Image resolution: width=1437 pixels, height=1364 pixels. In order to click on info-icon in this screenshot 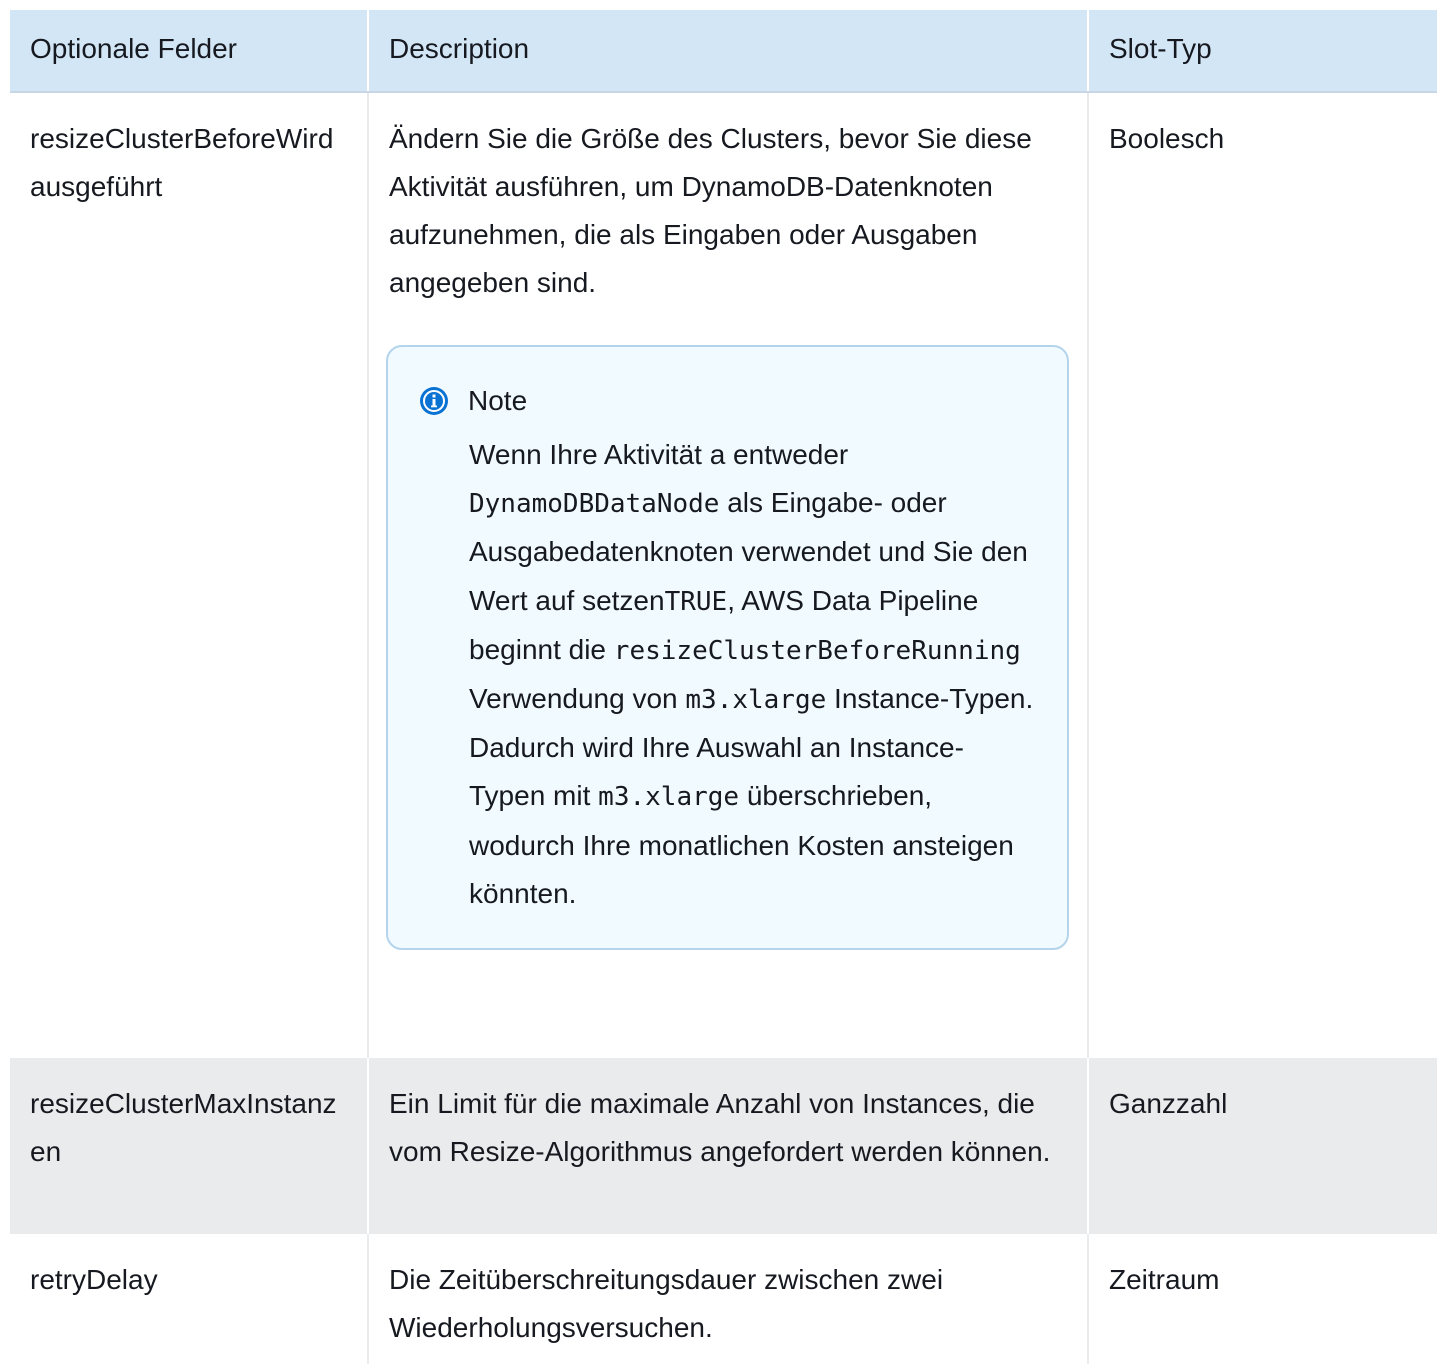, I will do `click(434, 401)`.